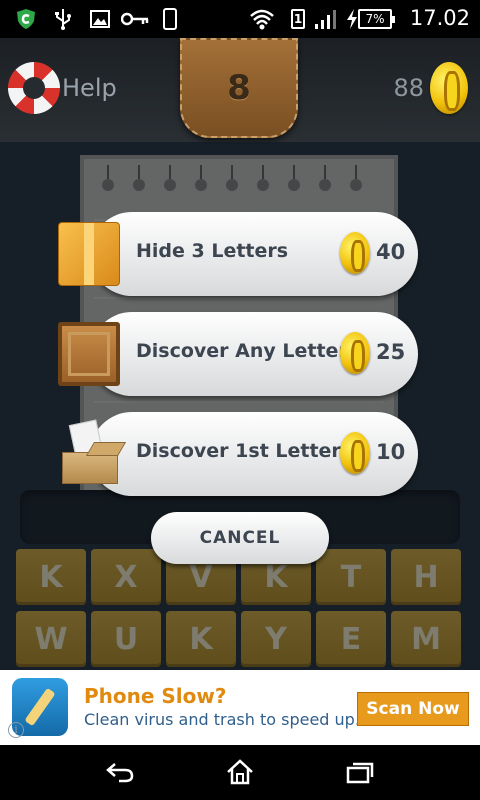 This screenshot has width=480, height=800. What do you see at coordinates (391, 352) in the screenshot?
I see `option-cost: 25` at bounding box center [391, 352].